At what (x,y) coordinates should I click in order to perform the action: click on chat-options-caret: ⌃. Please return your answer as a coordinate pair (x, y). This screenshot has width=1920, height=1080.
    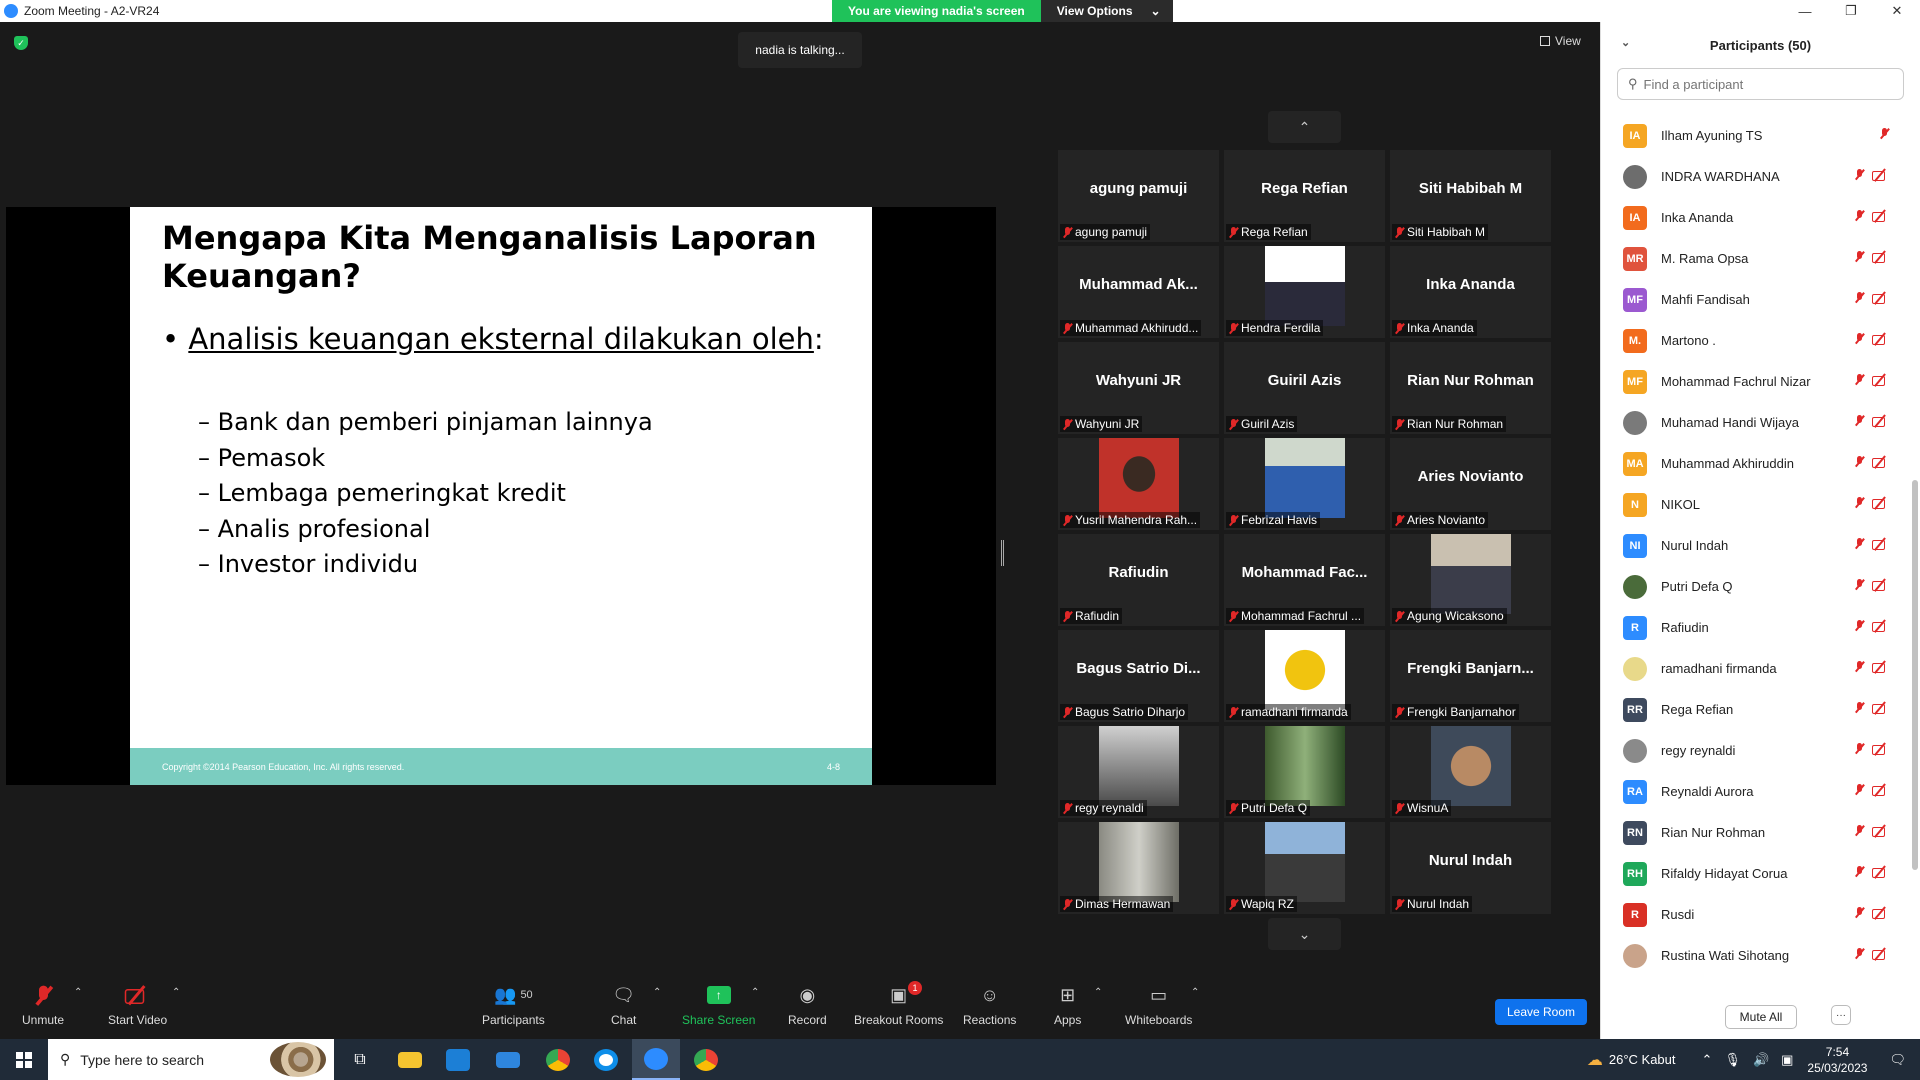
    Looking at the image, I should click on (657, 992).